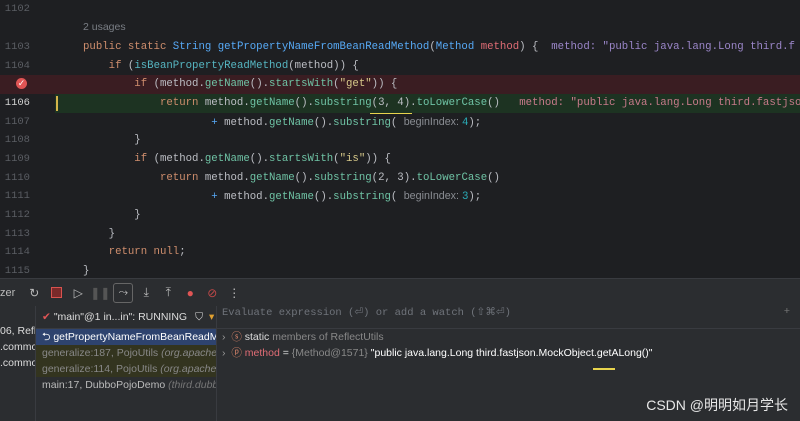  Describe the element at coordinates (500, 47) in the screenshot. I see `code-token: method` at that location.